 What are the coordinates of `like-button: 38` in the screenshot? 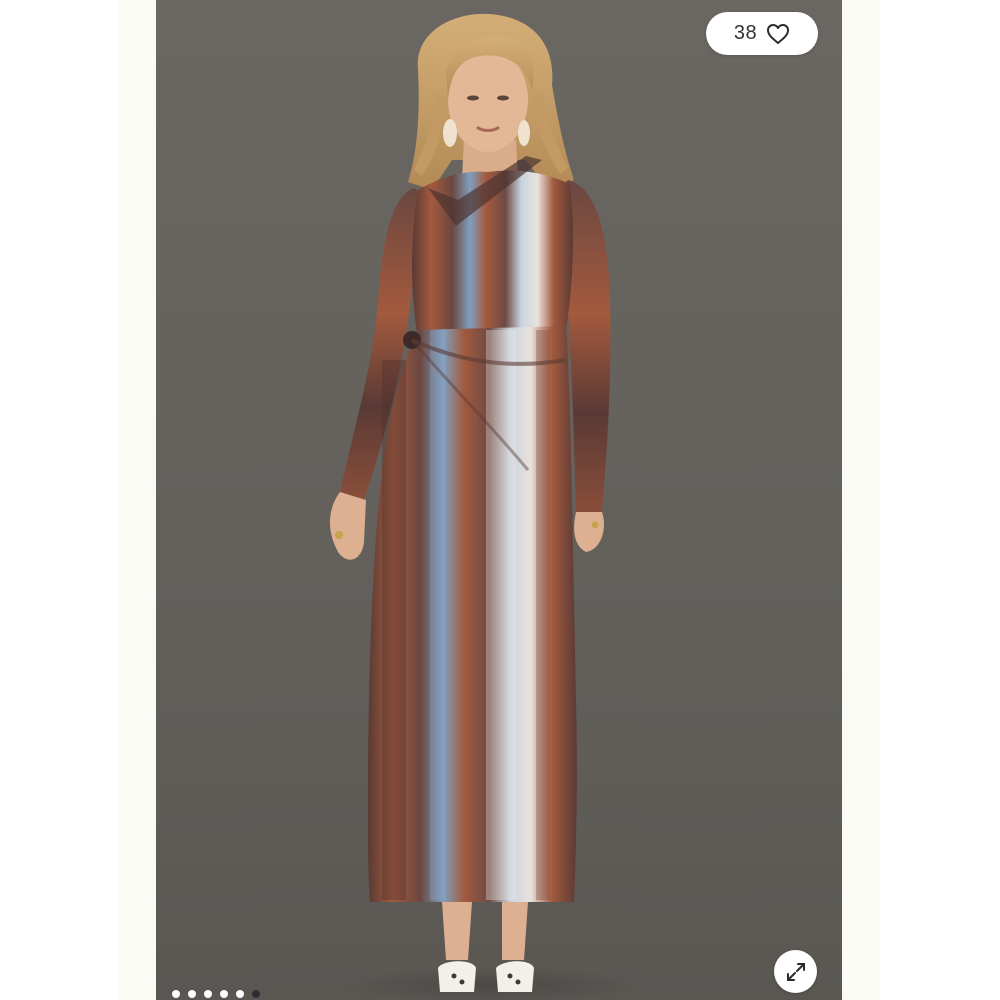 It's located at (762, 33).